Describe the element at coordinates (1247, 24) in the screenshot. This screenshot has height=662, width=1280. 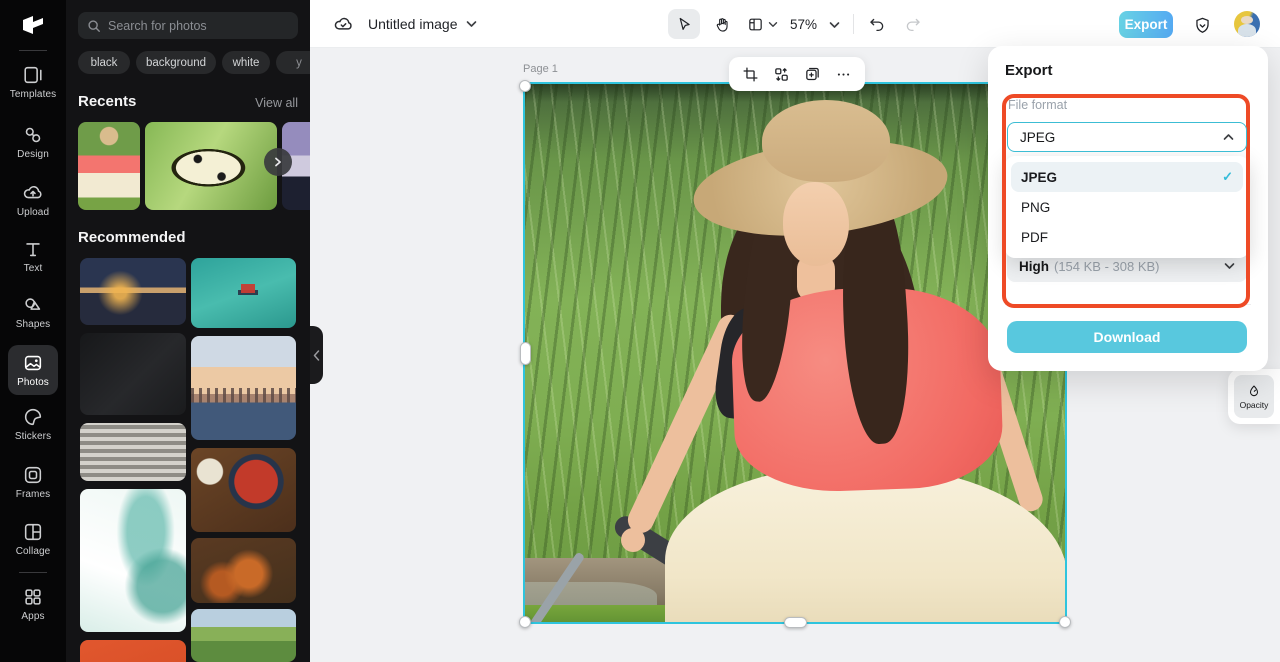
I see `avatar` at that location.